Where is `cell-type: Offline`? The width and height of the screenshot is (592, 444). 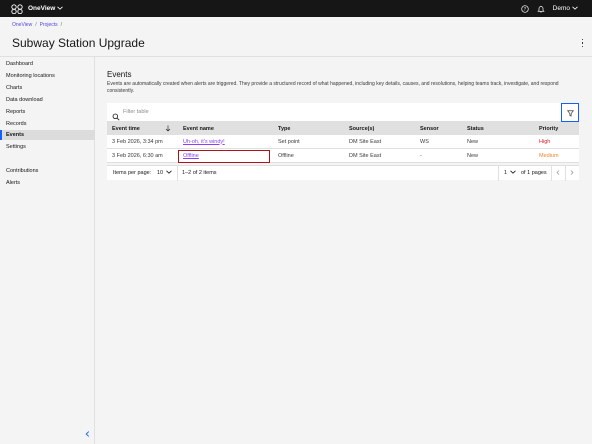
cell-type: Offline is located at coordinates (286, 155).